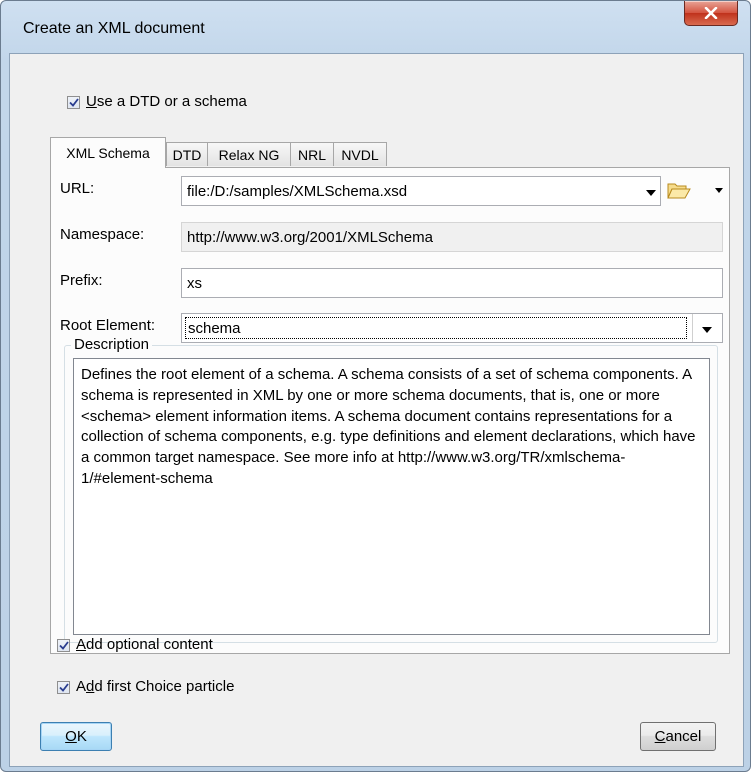 The image size is (751, 772). Describe the element at coordinates (375, 27) in the screenshot. I see `title-bar: Create an XML document` at that location.